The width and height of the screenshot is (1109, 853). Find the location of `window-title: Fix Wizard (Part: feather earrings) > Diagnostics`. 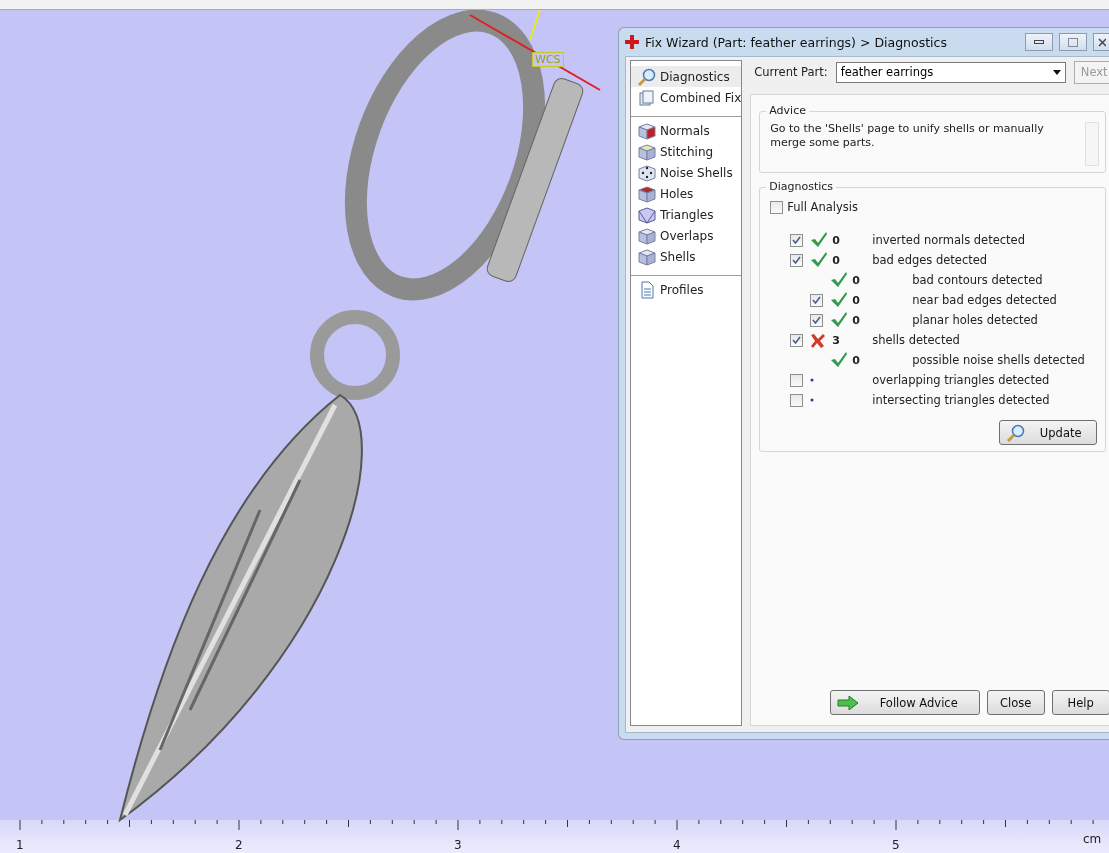

window-title: Fix Wizard (Part: feather earrings) > Diagnostics is located at coordinates (796, 42).